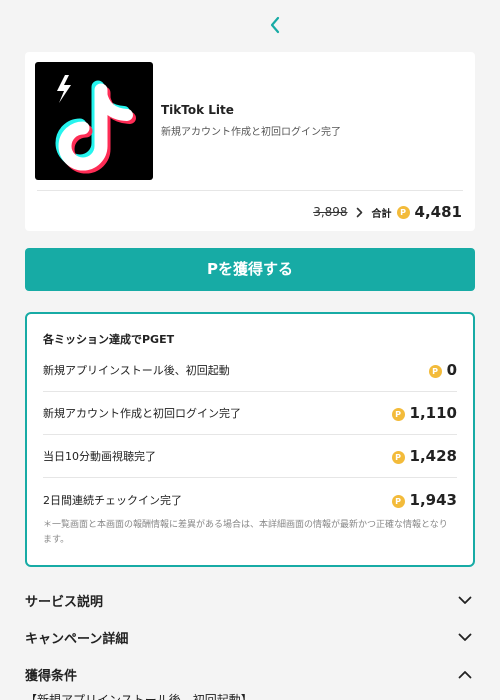 The height and width of the screenshot is (700, 500). What do you see at coordinates (465, 674) in the screenshot?
I see `chevron-up-icon` at bounding box center [465, 674].